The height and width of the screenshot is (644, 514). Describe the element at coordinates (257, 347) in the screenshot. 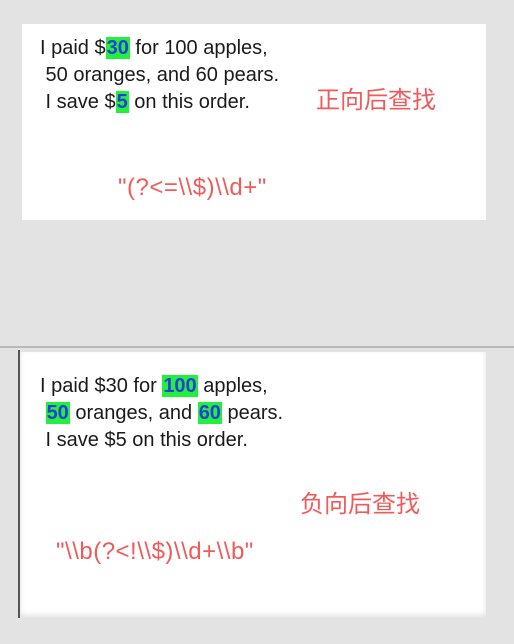

I see `divider` at that location.